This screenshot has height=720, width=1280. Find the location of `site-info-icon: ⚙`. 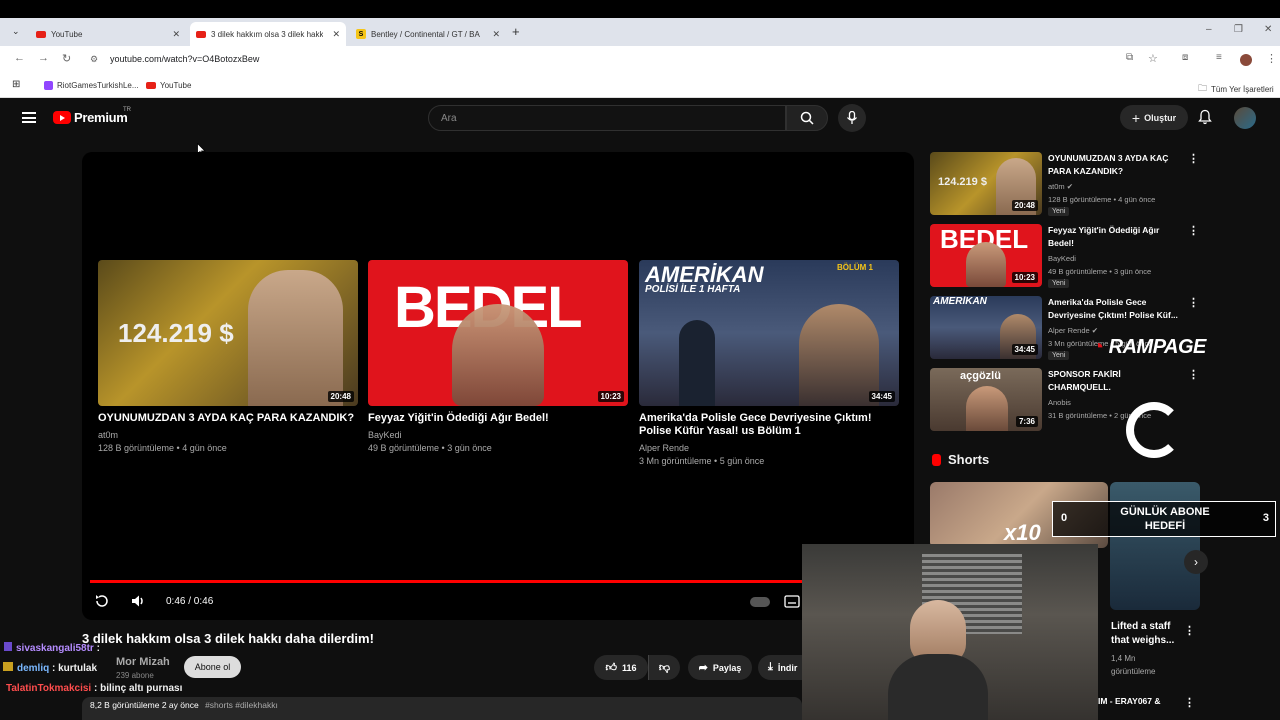

site-info-icon: ⚙ is located at coordinates (94, 59).